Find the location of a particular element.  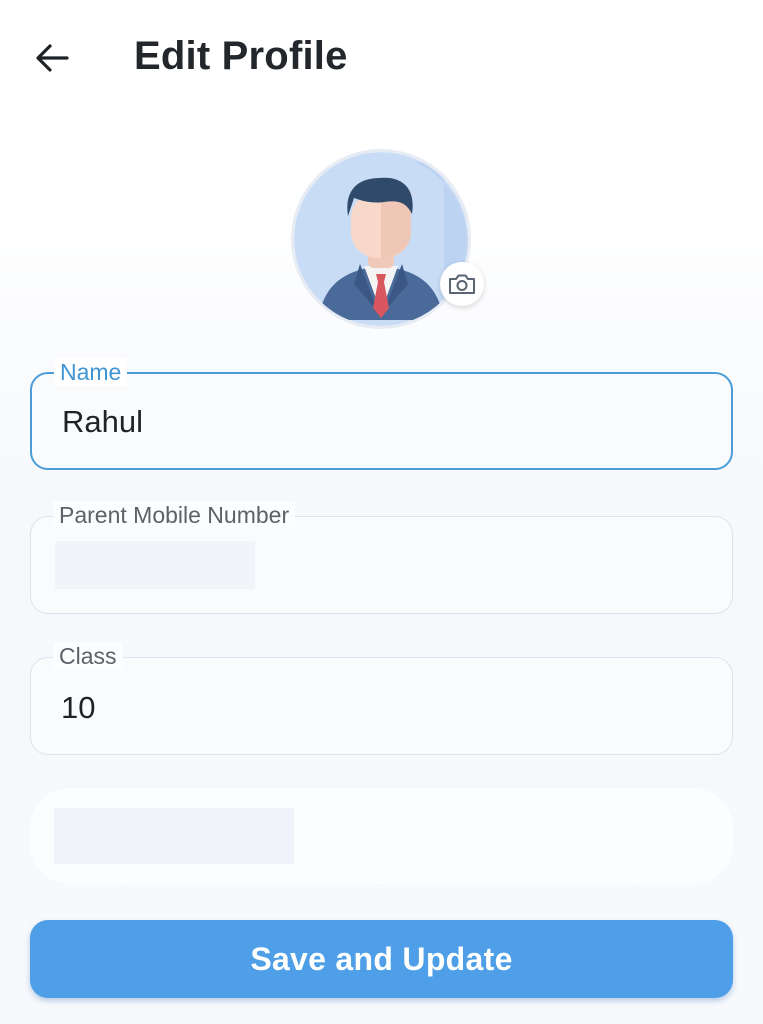

save-button-label: Save and Update is located at coordinates (381, 958).